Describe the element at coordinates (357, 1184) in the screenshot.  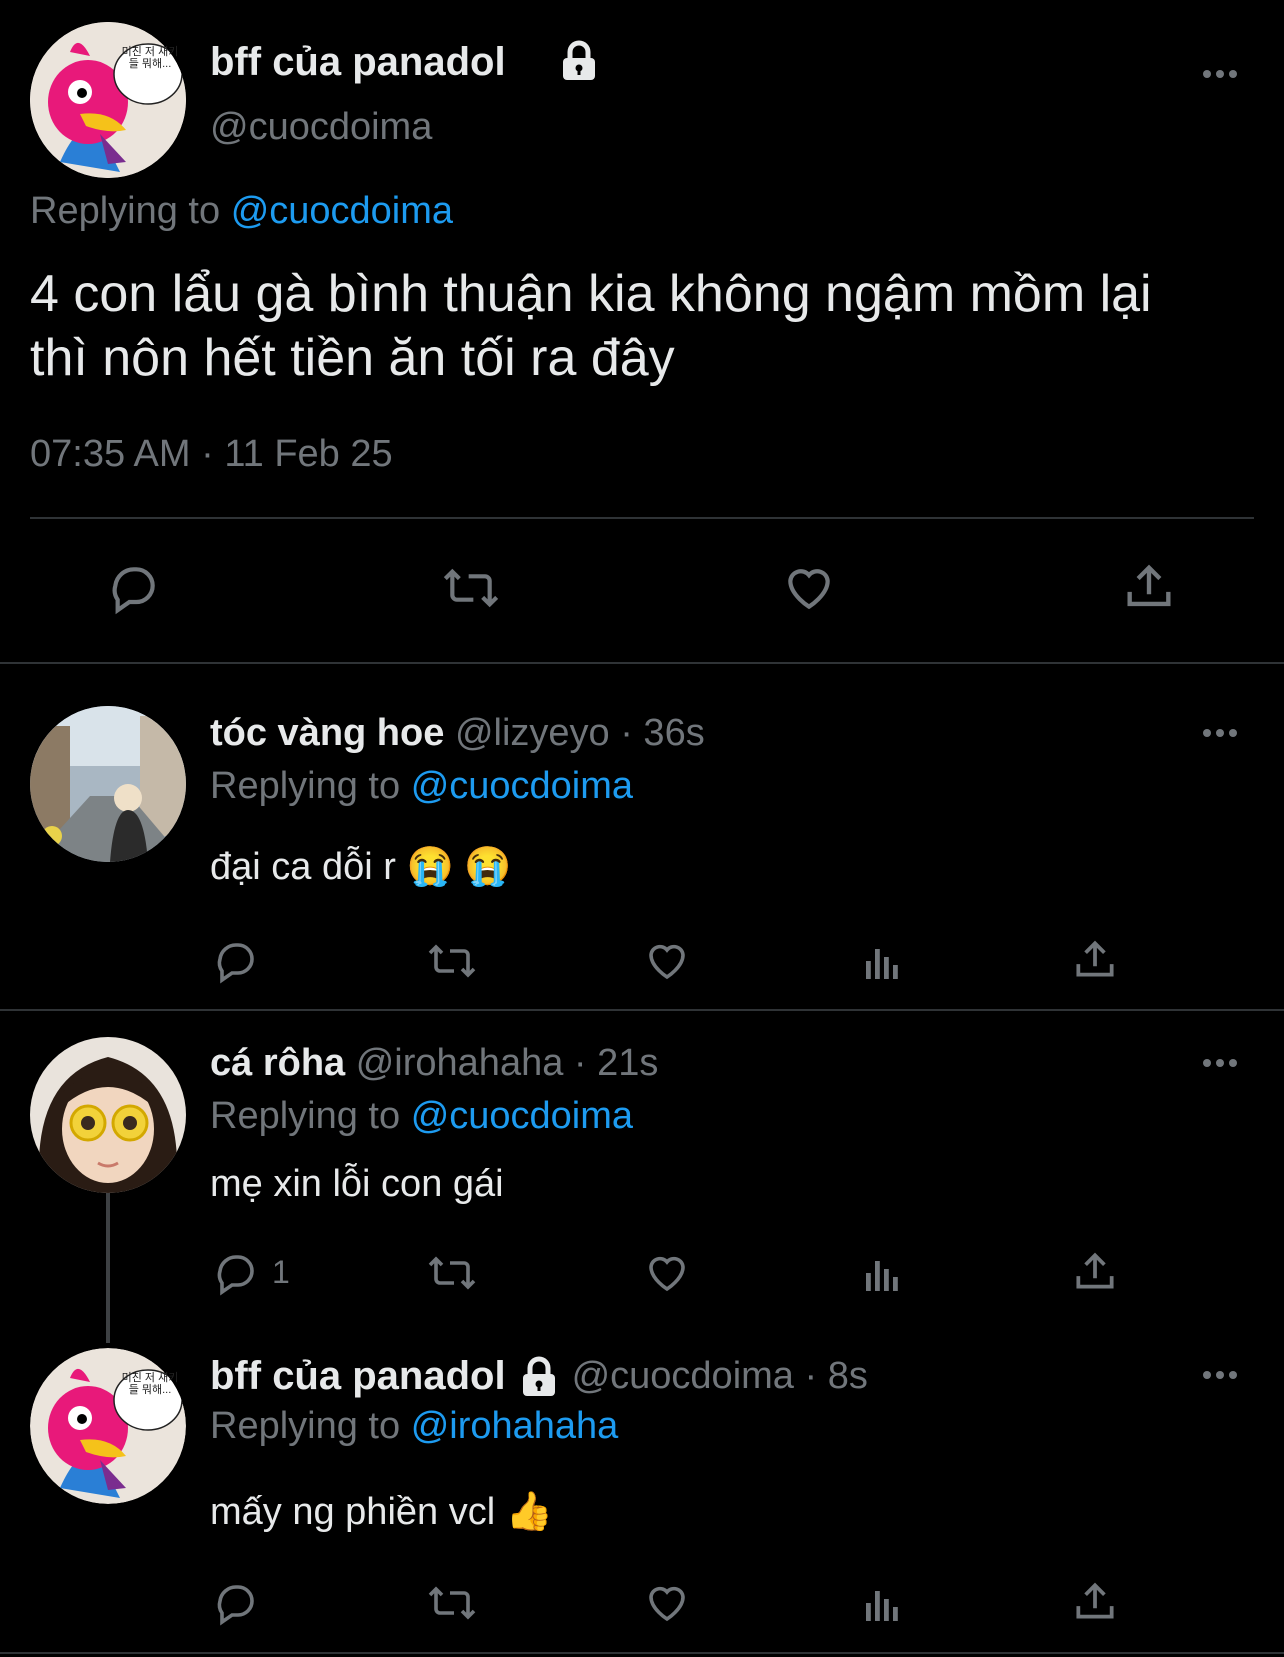
I see `reply-2-text: mẹ xin lỗi con gái` at that location.